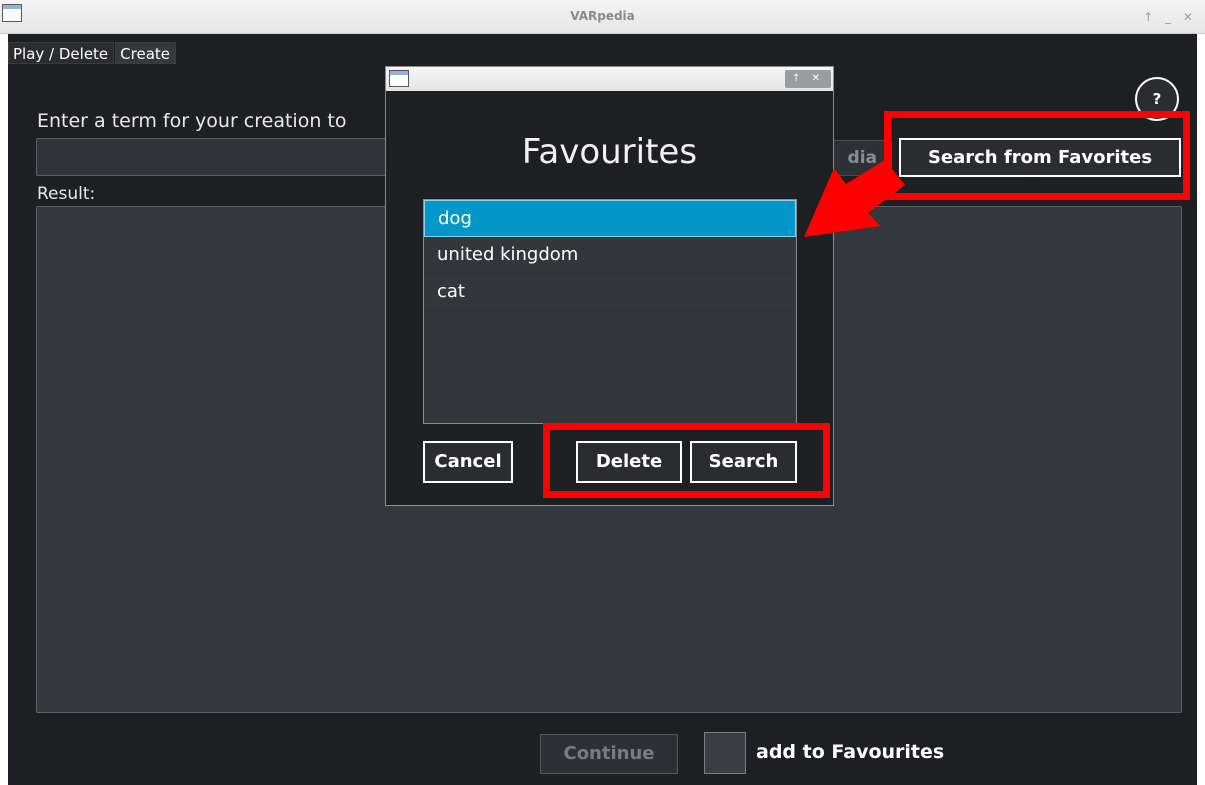 The height and width of the screenshot is (785, 1205). Describe the element at coordinates (66, 194) in the screenshot. I see `result-label: Result:` at that location.